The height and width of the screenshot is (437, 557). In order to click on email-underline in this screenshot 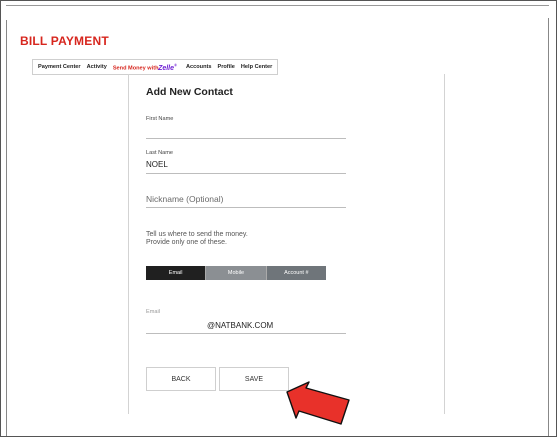, I will do `click(246, 333)`.